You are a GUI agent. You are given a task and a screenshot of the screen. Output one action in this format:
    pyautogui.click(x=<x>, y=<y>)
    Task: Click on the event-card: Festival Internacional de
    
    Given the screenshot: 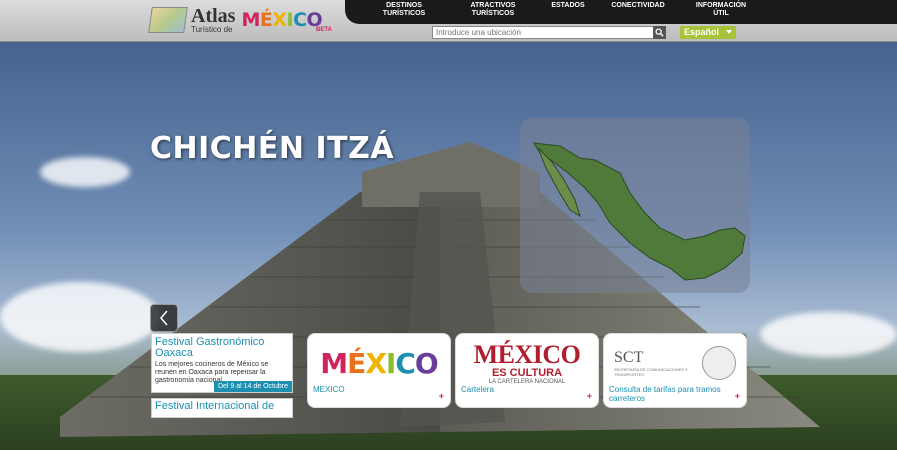 What is the action you would take?
    pyautogui.click(x=222, y=408)
    